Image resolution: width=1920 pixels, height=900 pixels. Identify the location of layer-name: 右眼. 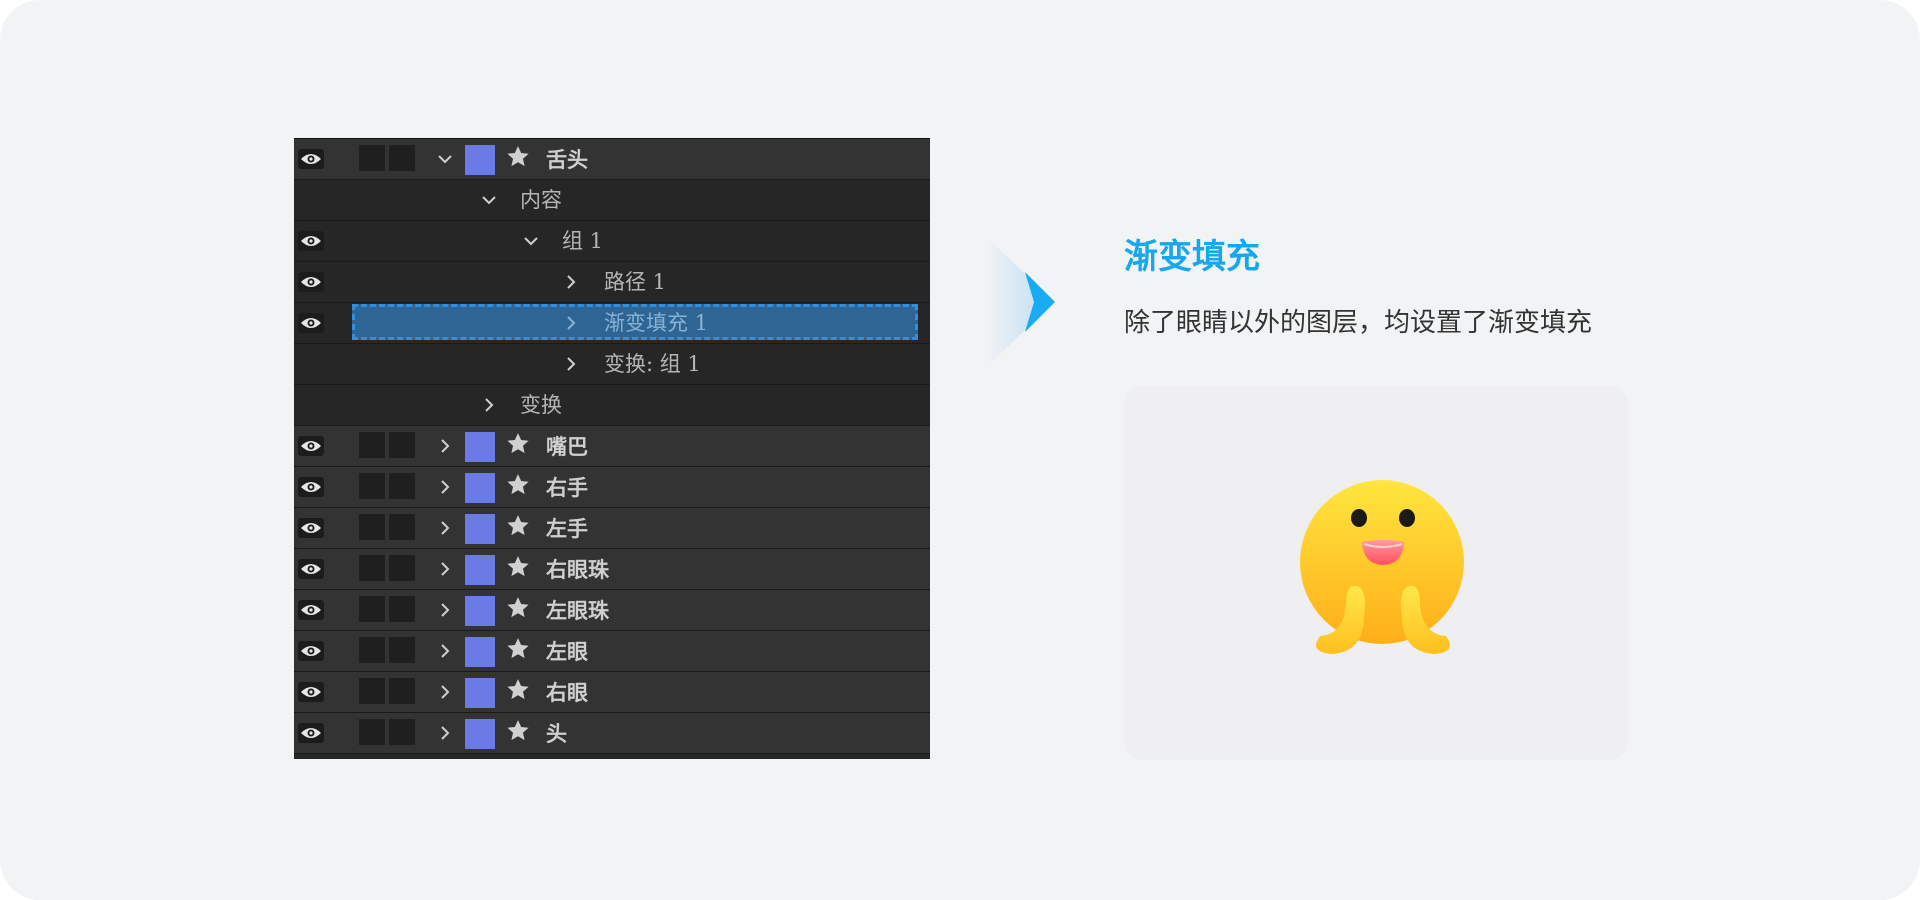
(567, 693).